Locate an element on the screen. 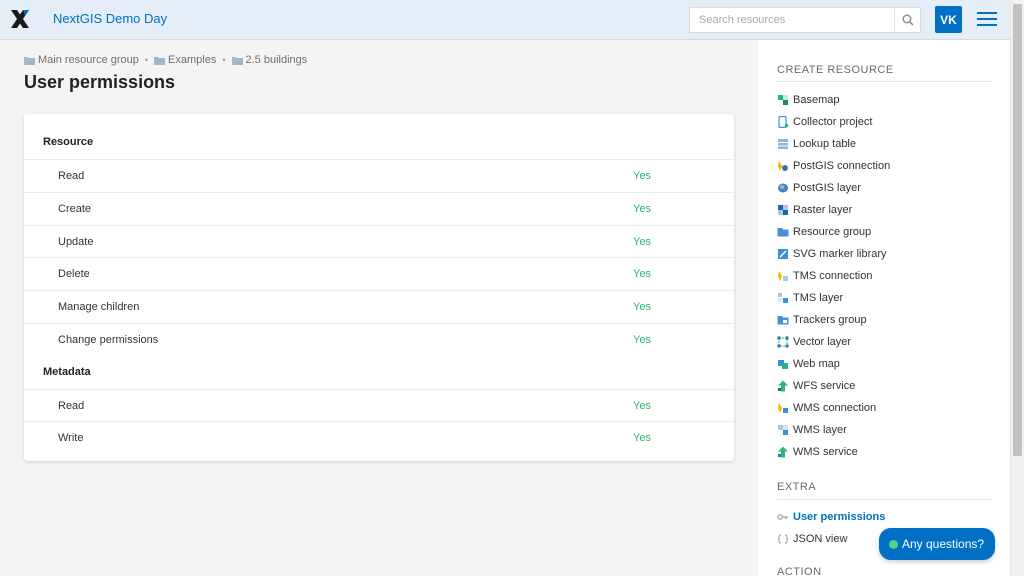 The height and width of the screenshot is (576, 1024). permission-row: Change permissions Yes is located at coordinates (379, 339).